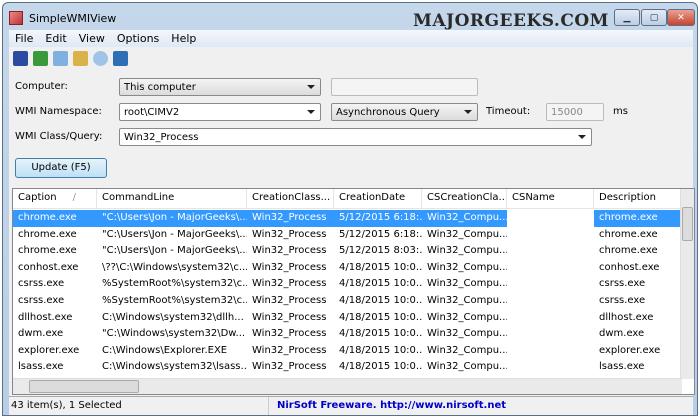 This screenshot has width=700, height=420. What do you see at coordinates (372, 197) in the screenshot?
I see `column-label: CreationDate` at bounding box center [372, 197].